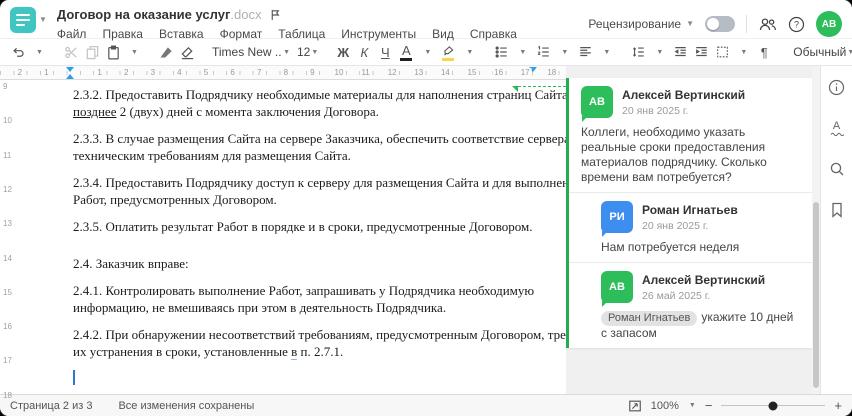 The image size is (852, 416). What do you see at coordinates (764, 52) in the screenshot?
I see `nonprinting-chars-button: ¶` at bounding box center [764, 52].